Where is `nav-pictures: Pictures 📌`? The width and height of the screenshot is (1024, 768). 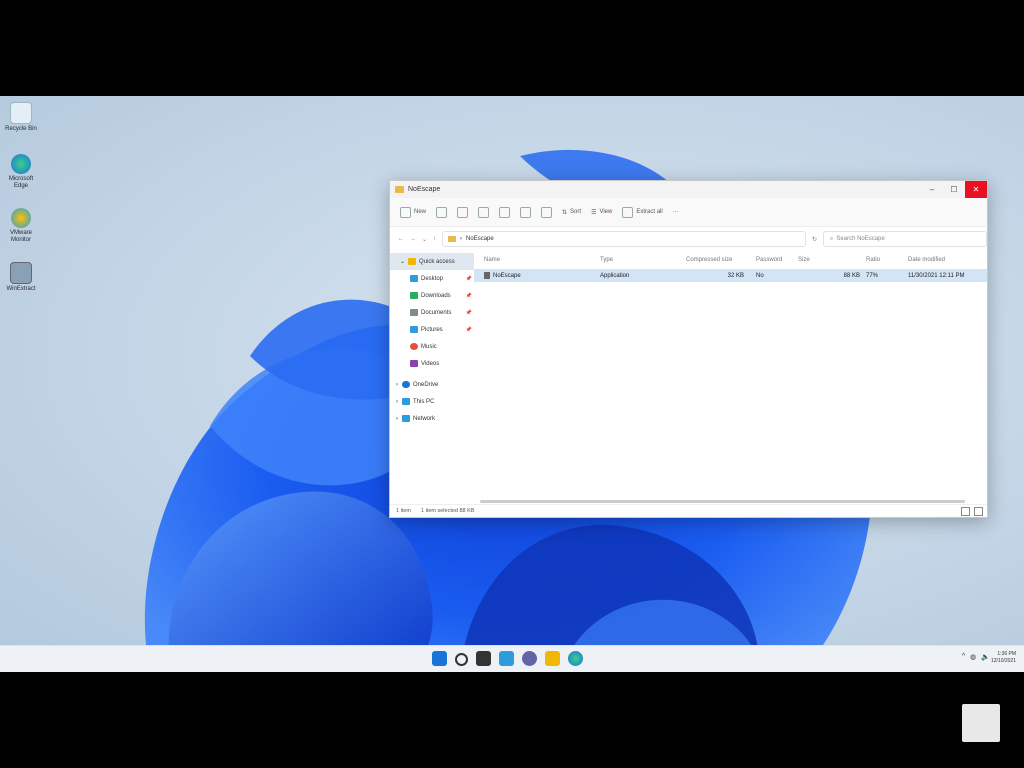 nav-pictures: Pictures 📌 is located at coordinates (432, 329).